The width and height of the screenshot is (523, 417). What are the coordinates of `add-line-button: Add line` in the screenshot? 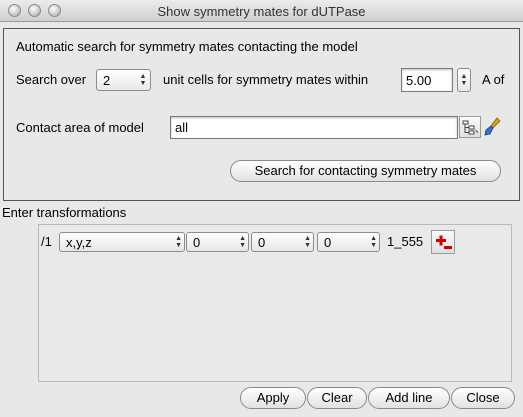 It's located at (409, 398).